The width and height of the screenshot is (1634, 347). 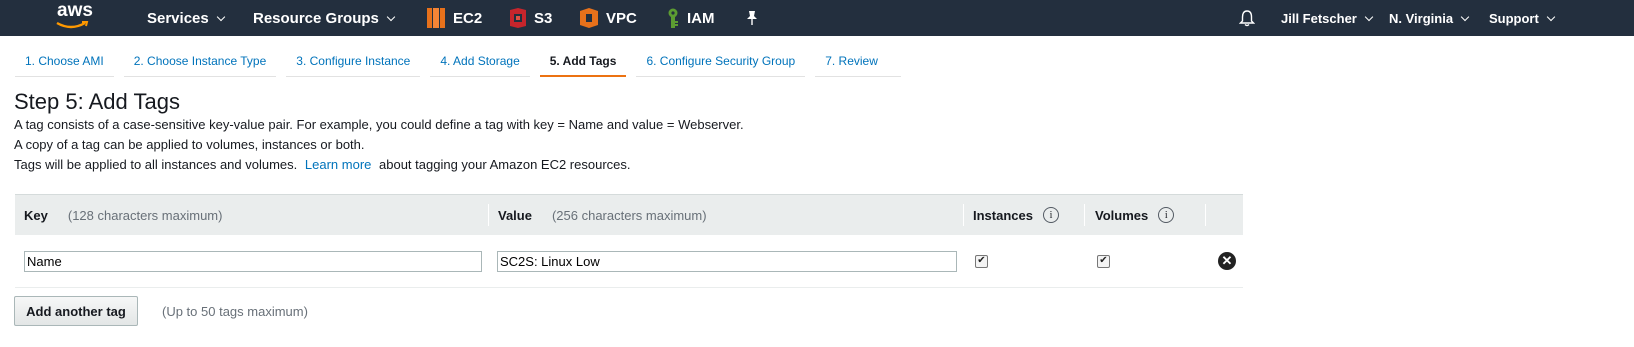 I want to click on shortcut-ec2-label: EC2, so click(x=468, y=18).